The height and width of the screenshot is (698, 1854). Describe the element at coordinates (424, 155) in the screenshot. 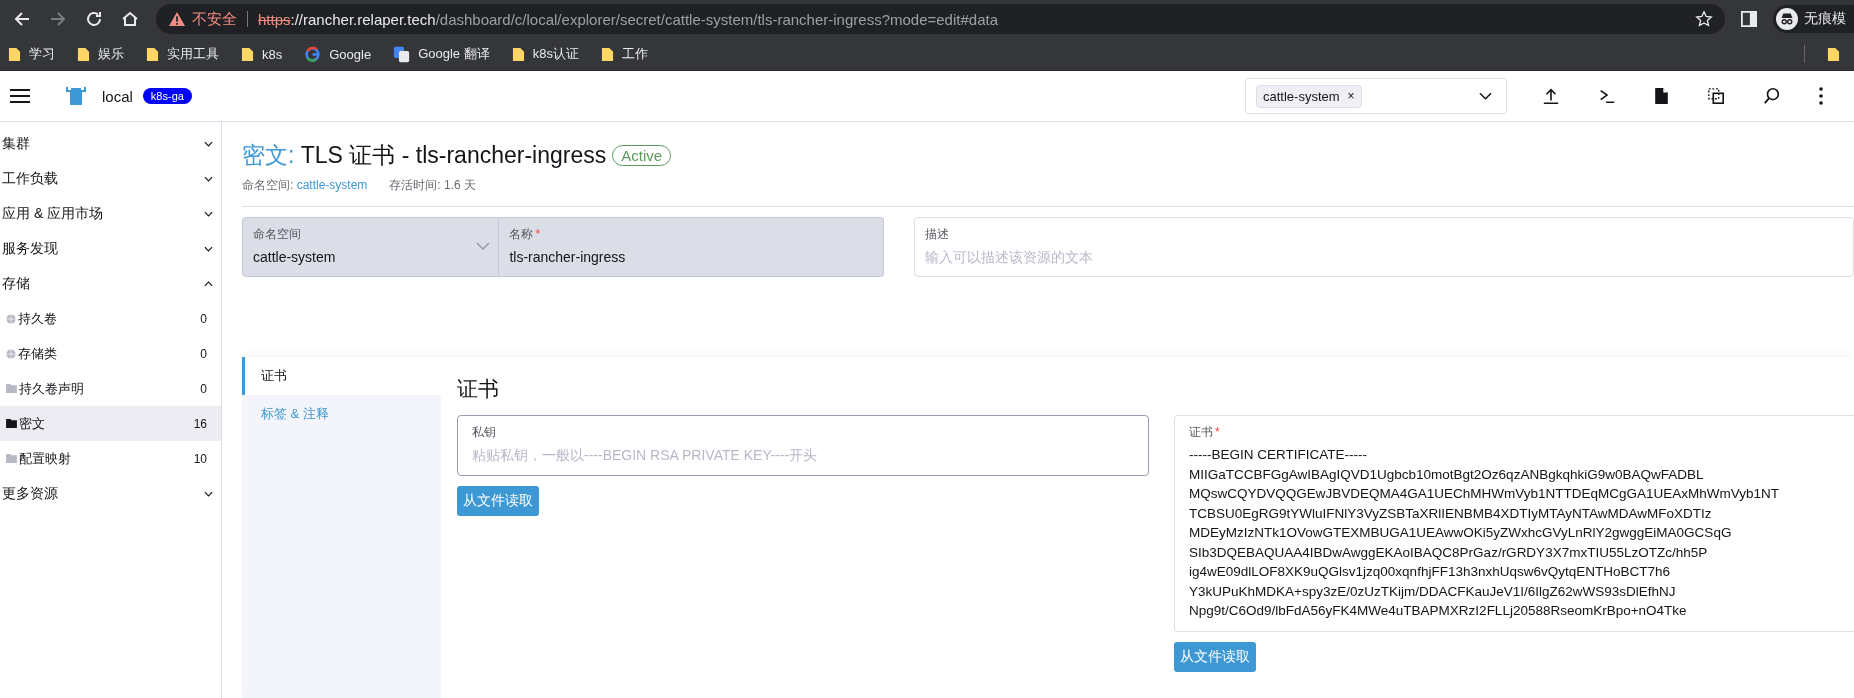

I see `page-title: 密文: TLS 证书 - tls-rancher-ingress` at that location.